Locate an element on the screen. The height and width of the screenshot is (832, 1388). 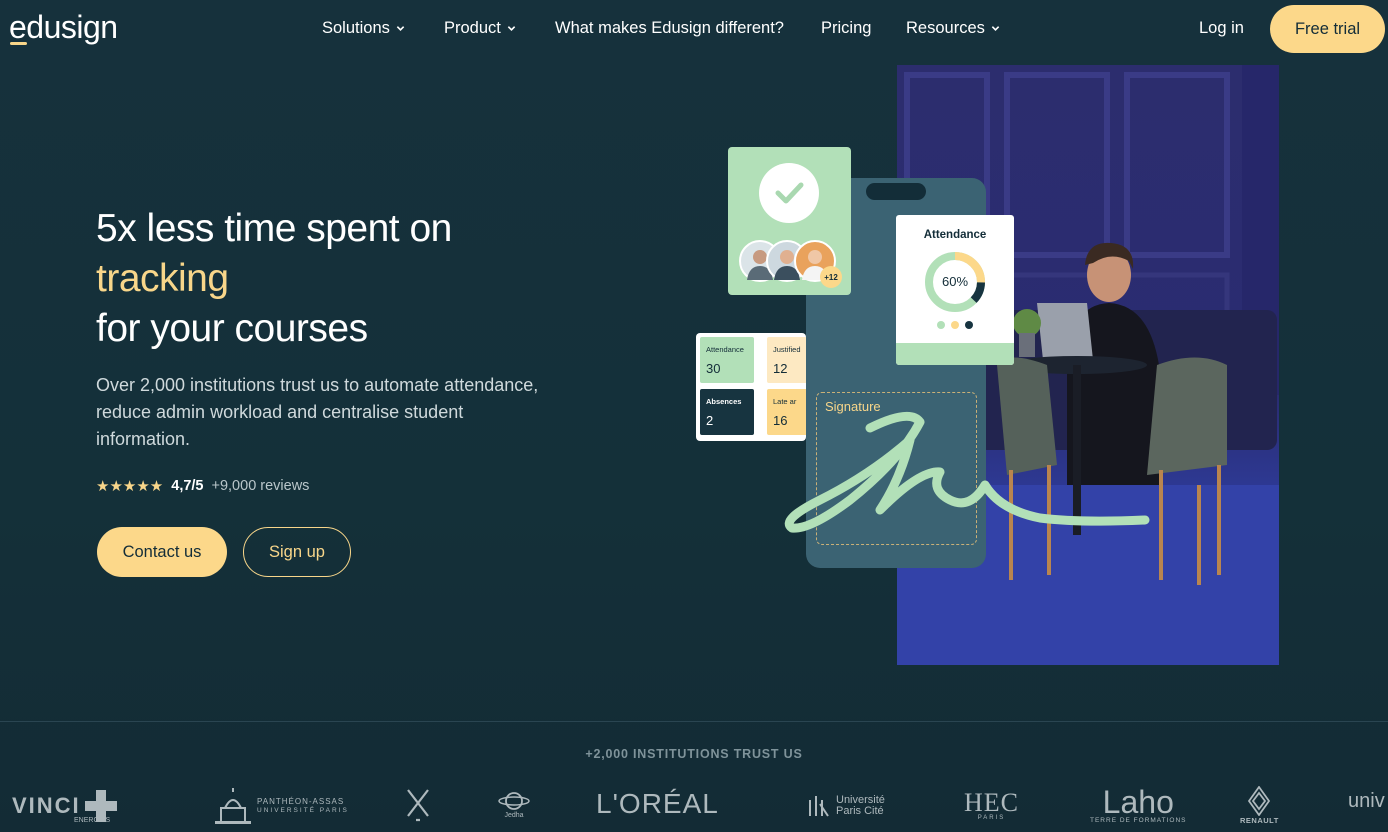
logo-universite-paris-cite: Université Paris Cité is located at coordinates (845, 806).